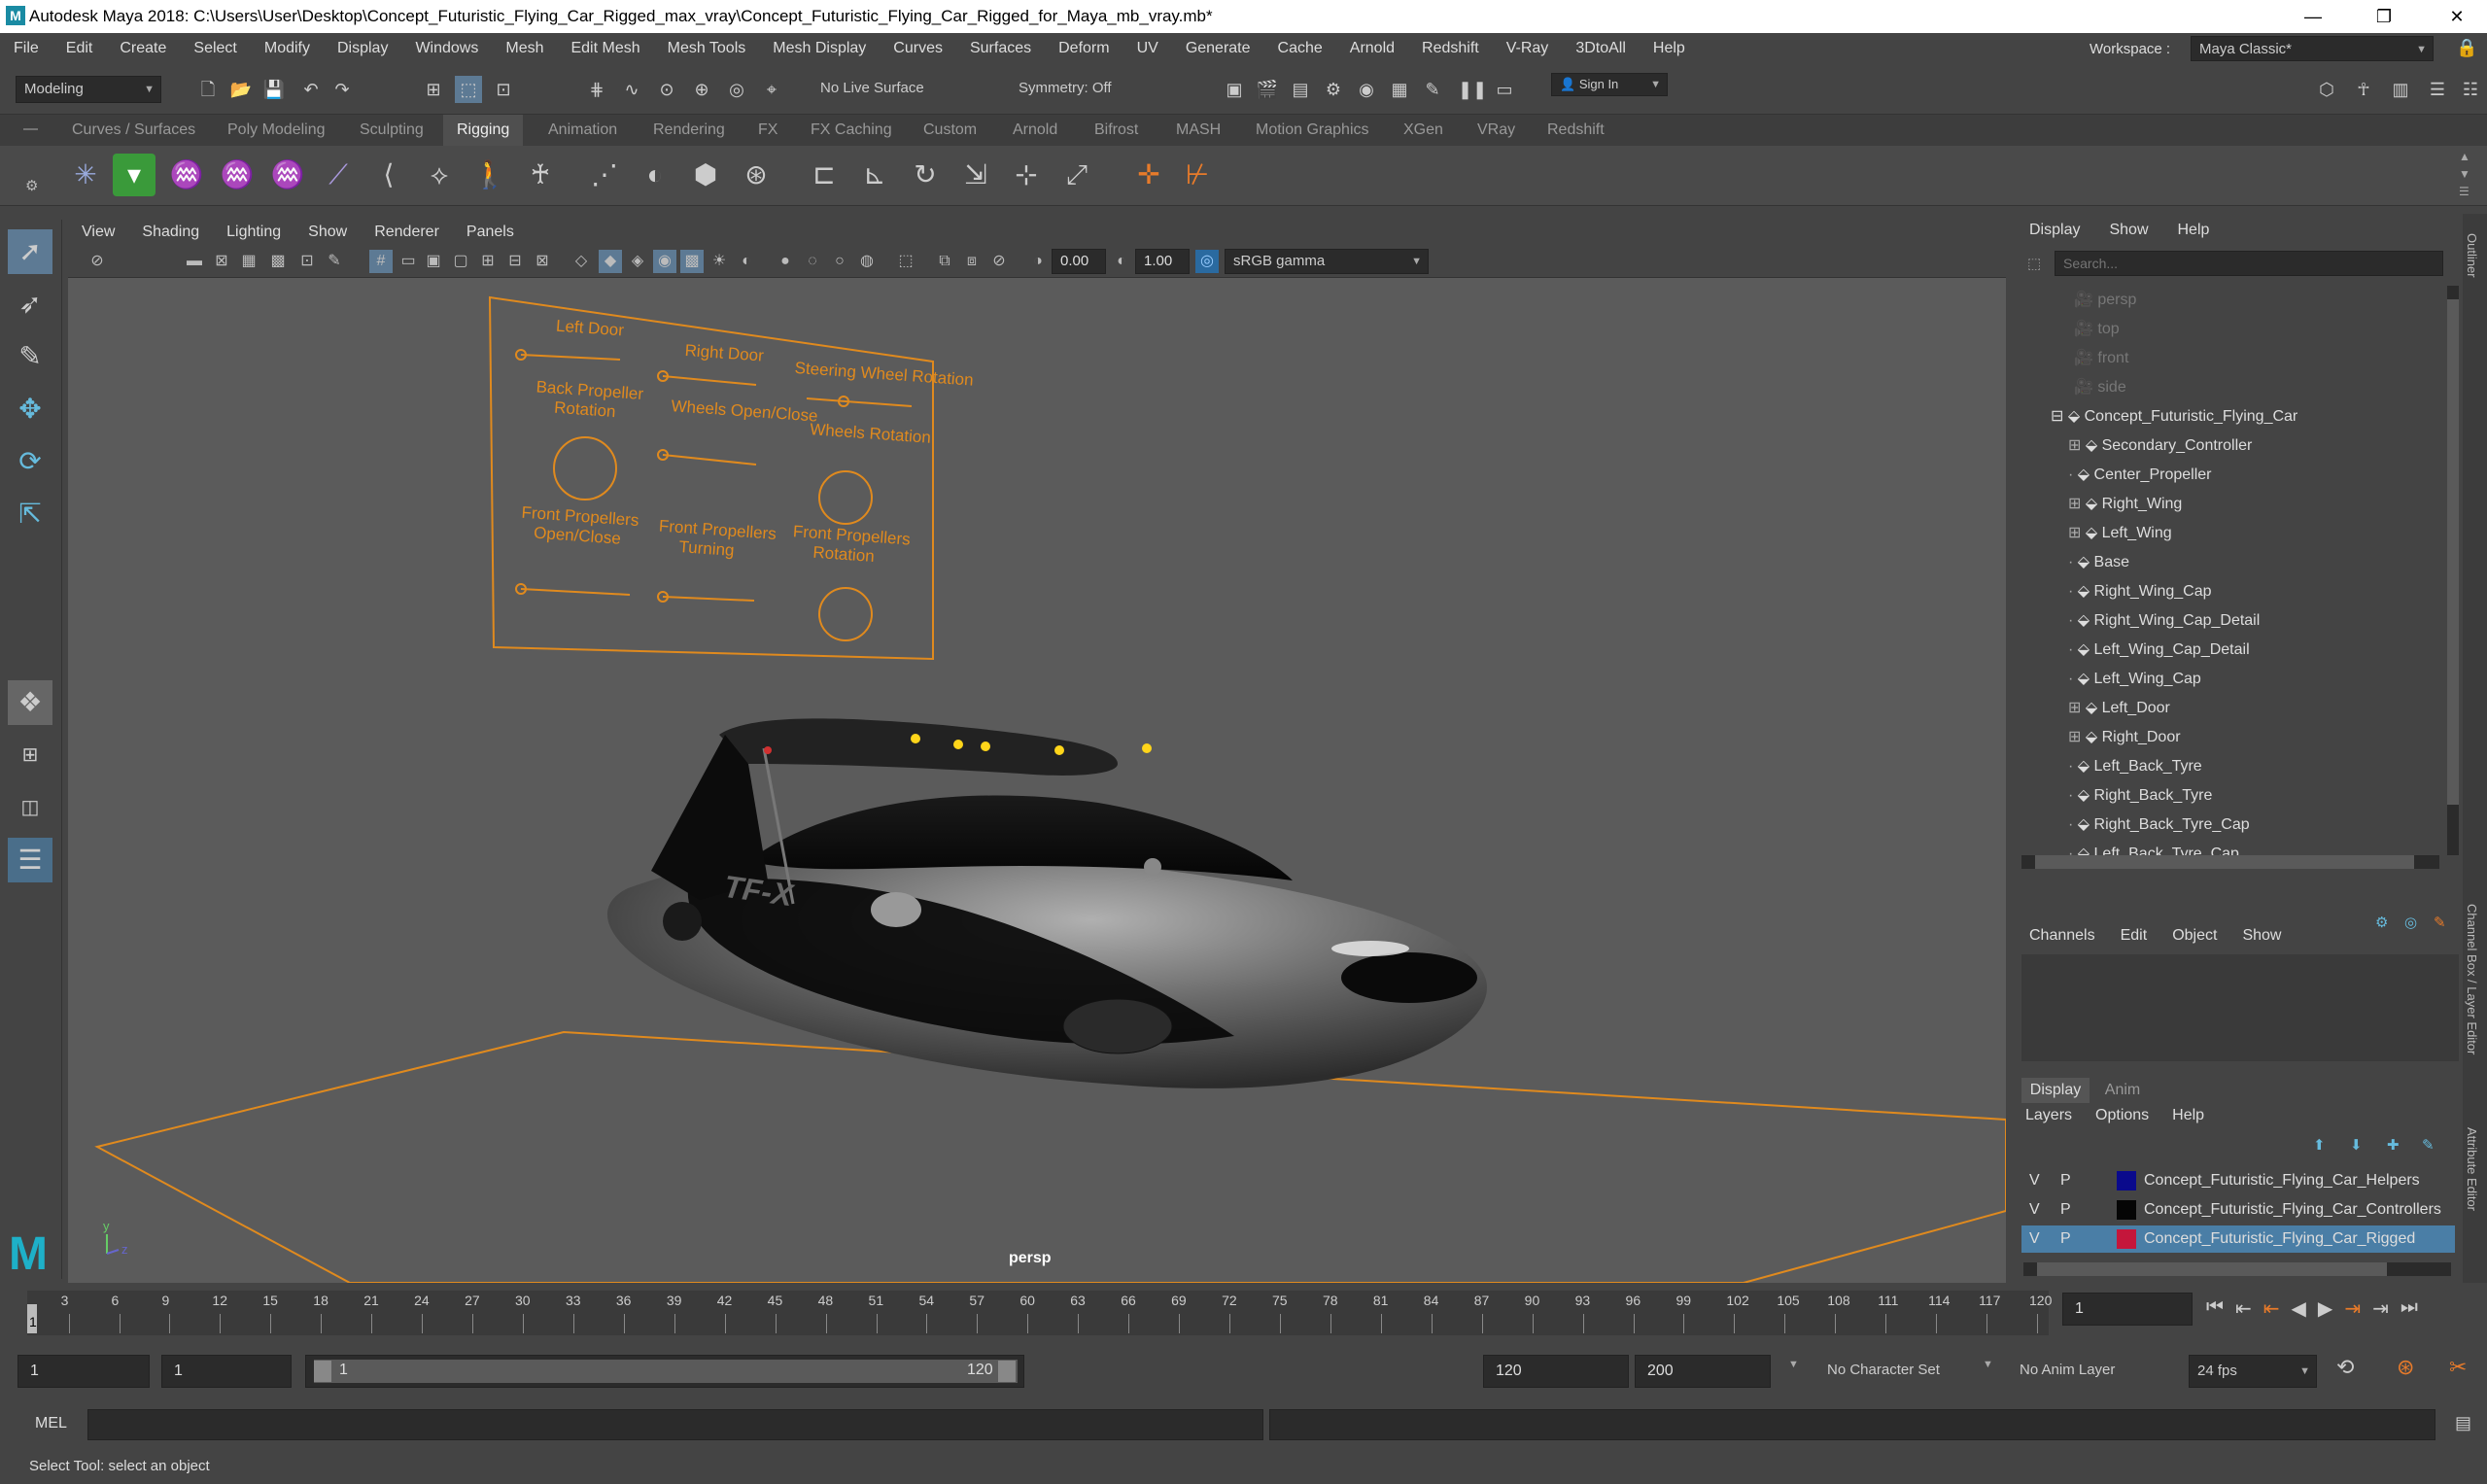 The image size is (2487, 1484). I want to click on select-camera-icon: ⊘, so click(97, 261).